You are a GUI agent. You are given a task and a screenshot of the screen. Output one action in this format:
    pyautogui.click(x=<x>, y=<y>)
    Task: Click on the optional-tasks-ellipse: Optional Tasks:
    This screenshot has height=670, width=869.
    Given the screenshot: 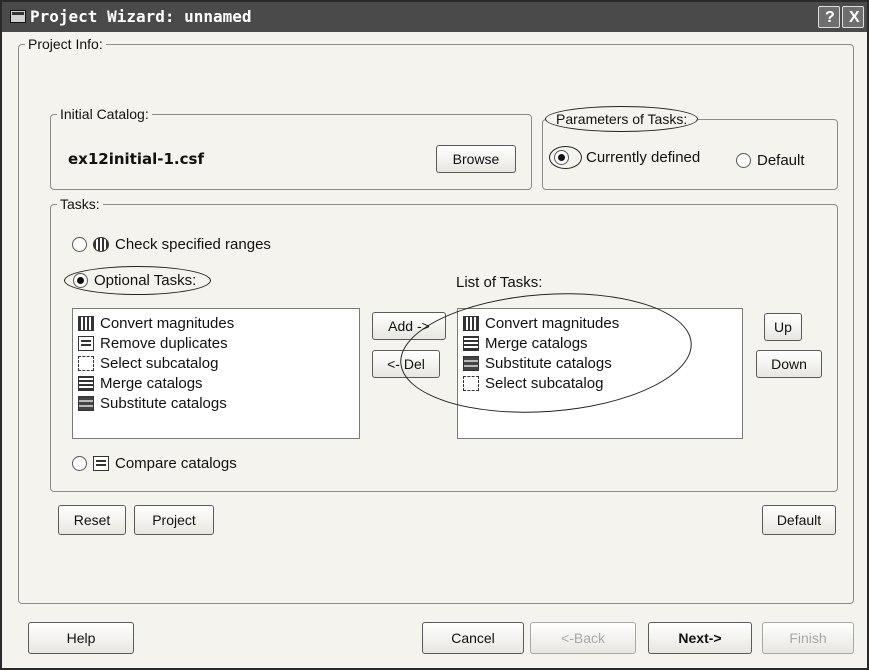 What is the action you would take?
    pyautogui.click(x=138, y=280)
    